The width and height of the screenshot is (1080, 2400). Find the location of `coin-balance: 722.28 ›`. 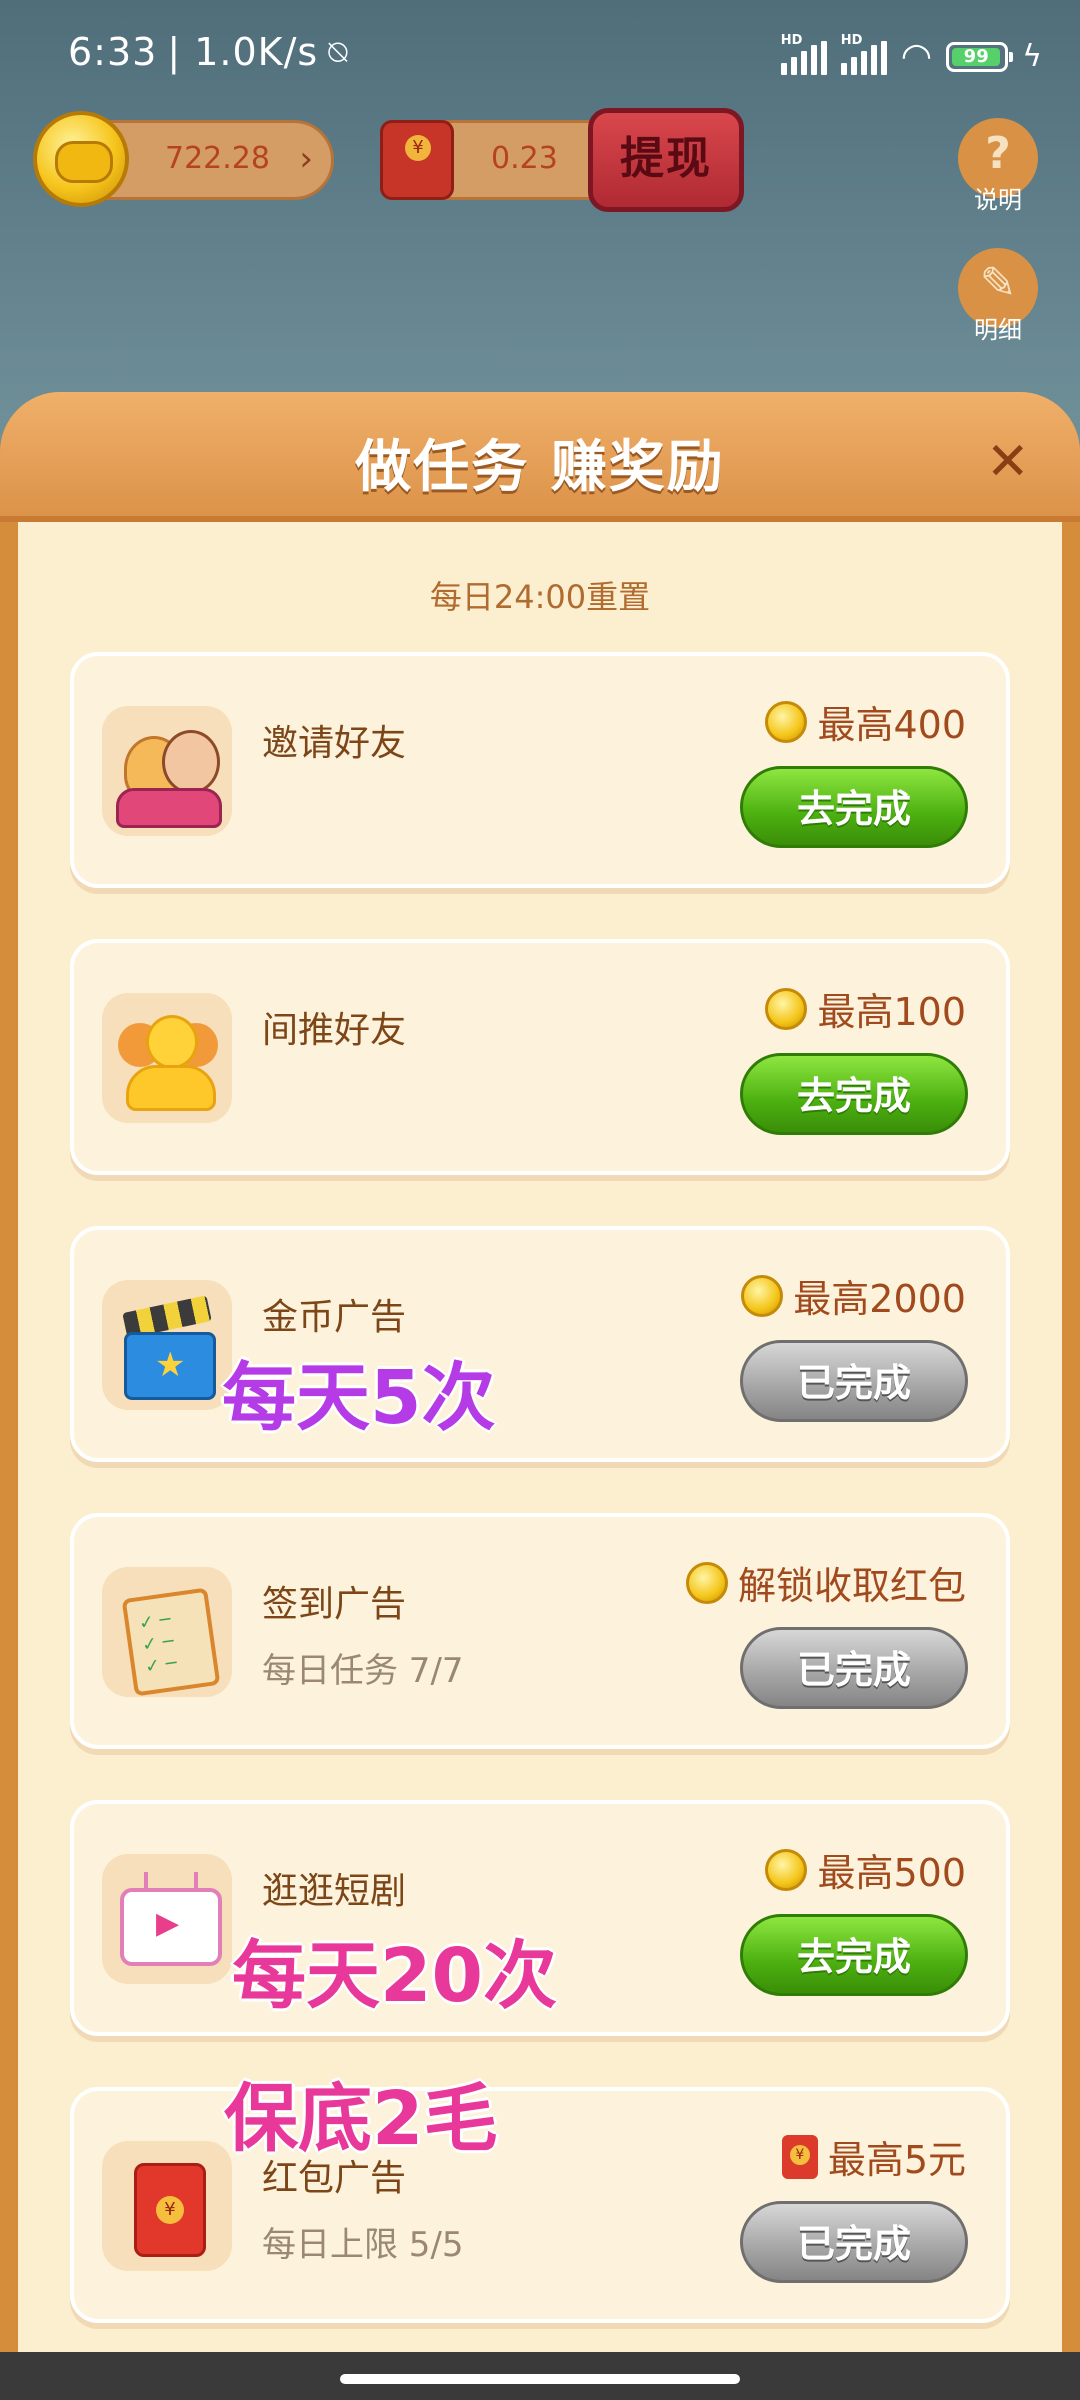

coin-balance: 722.28 › is located at coordinates (183, 159).